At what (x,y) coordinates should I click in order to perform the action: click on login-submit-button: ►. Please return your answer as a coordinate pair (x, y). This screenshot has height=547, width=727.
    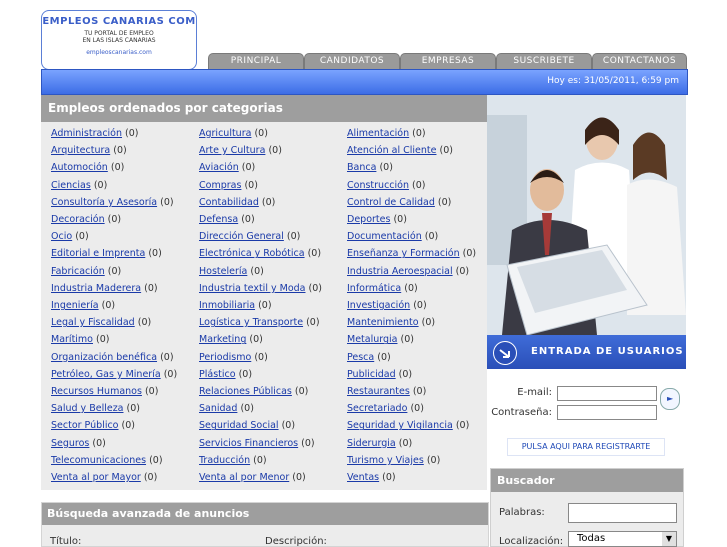
    Looking at the image, I should click on (670, 399).